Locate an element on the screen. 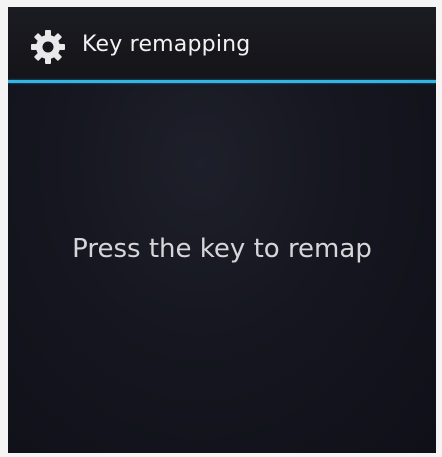 The height and width of the screenshot is (457, 442). gear-icon is located at coordinates (48, 47).